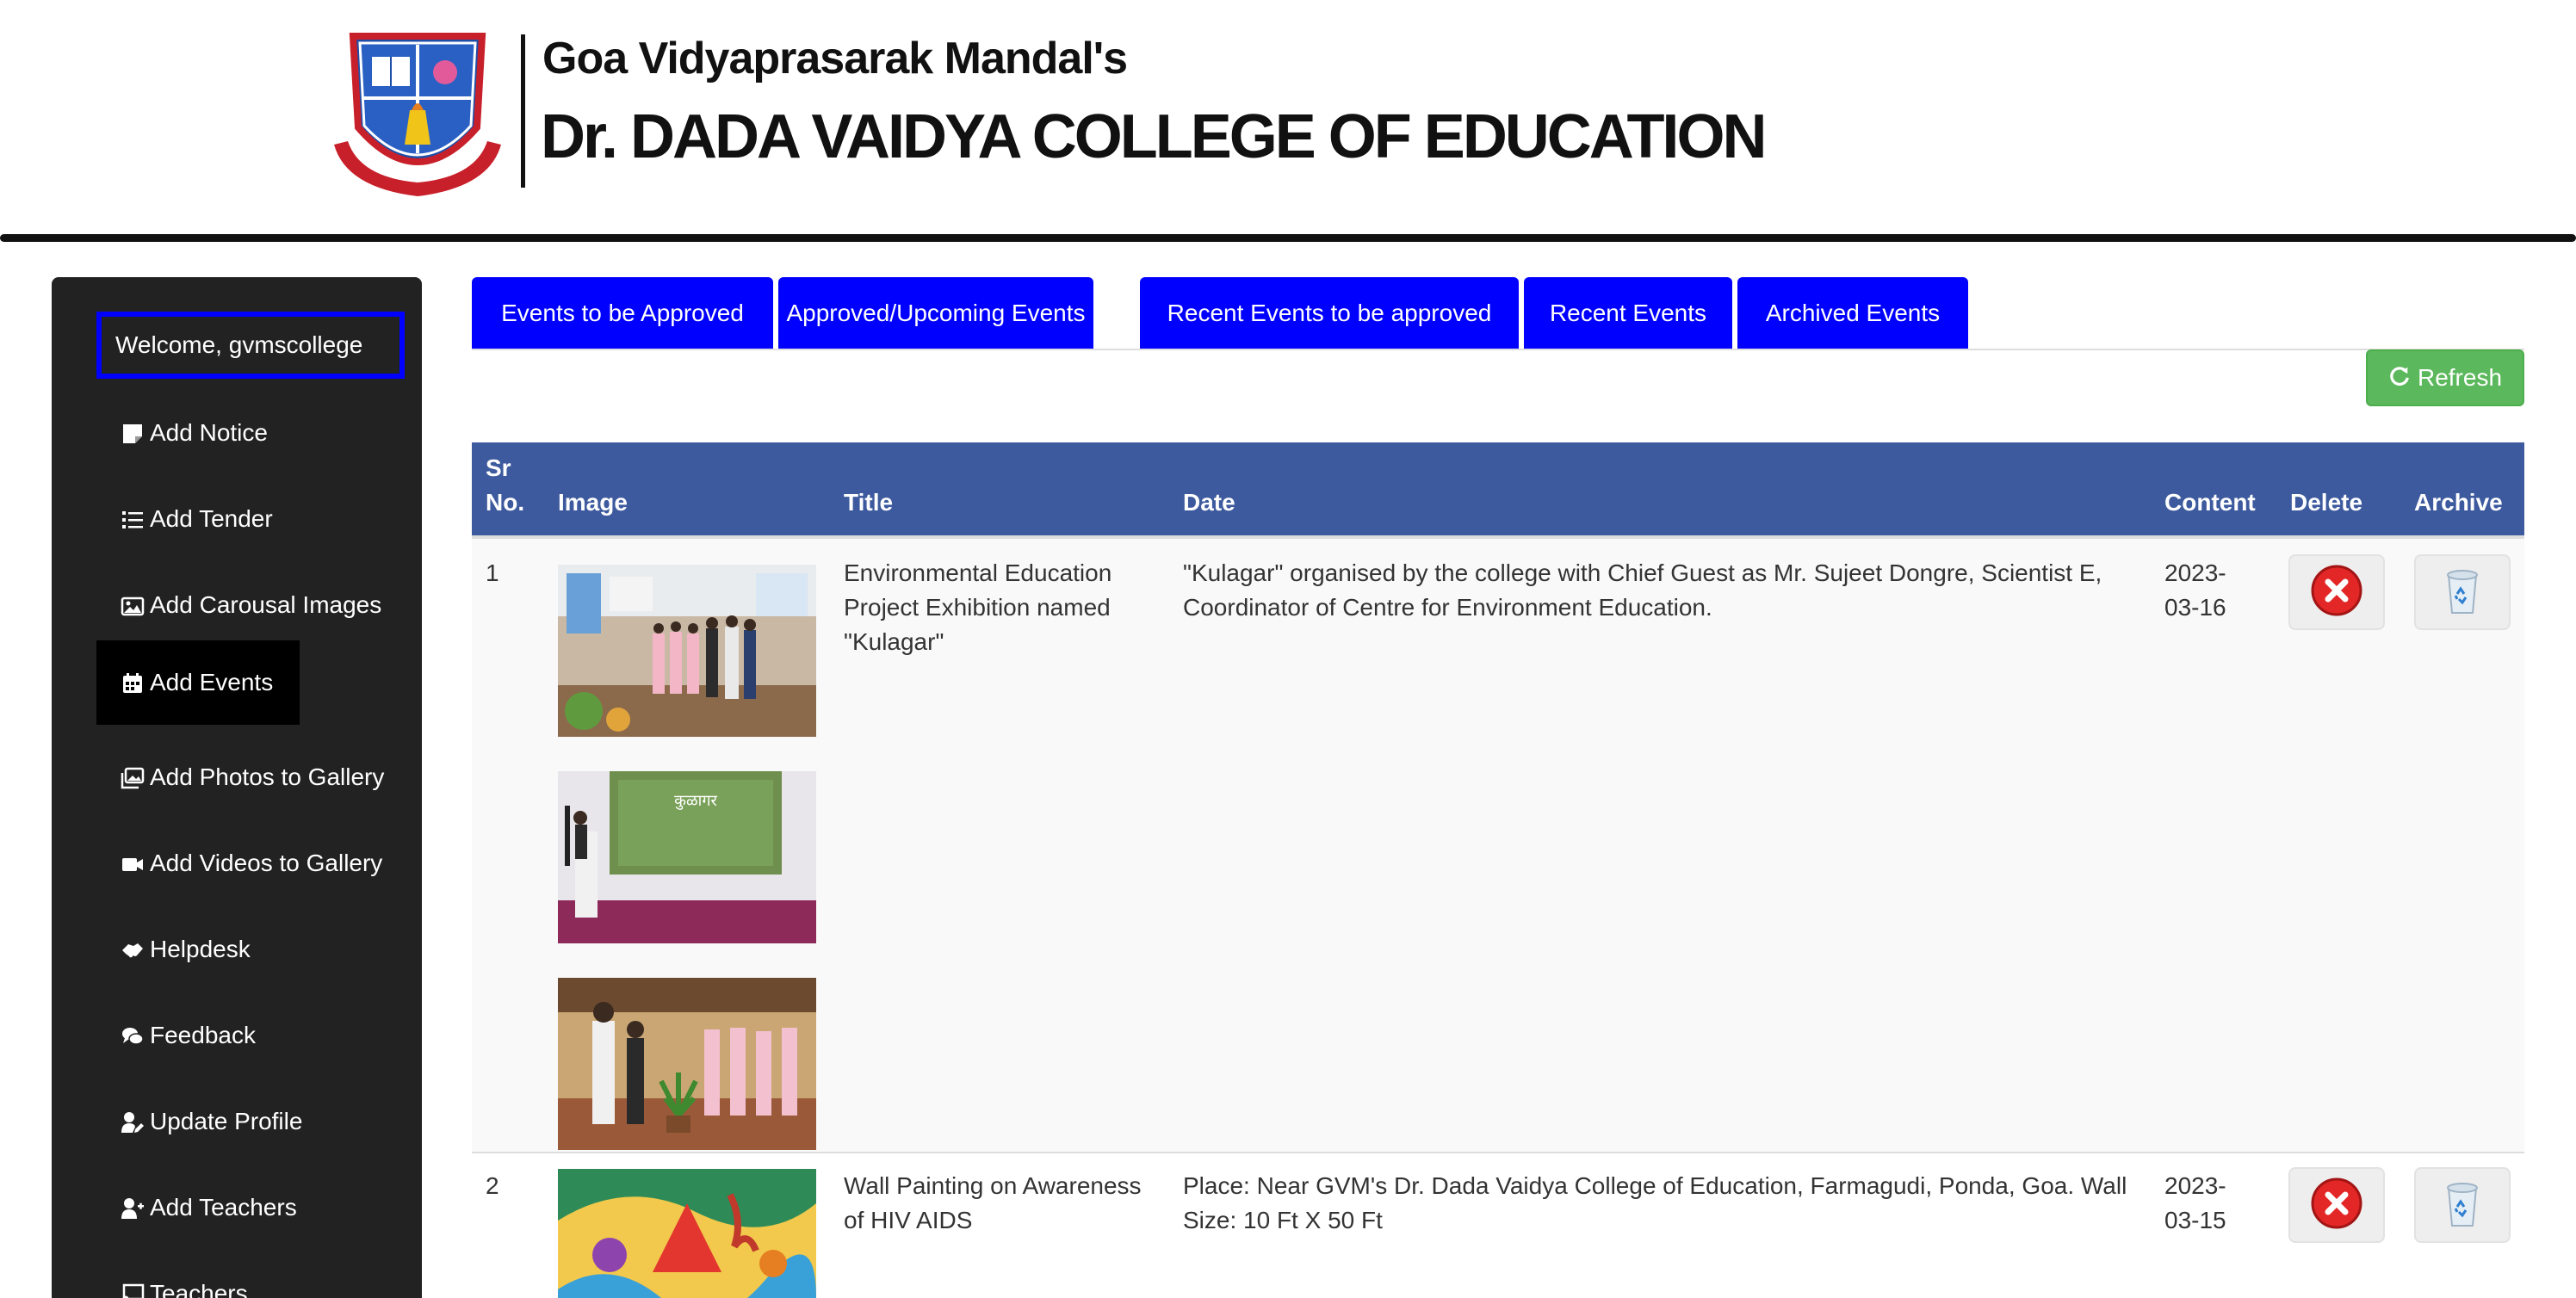 The width and height of the screenshot is (2576, 1298). What do you see at coordinates (267, 863) in the screenshot?
I see `sidebar-item-label: Add Videos to Gallery` at bounding box center [267, 863].